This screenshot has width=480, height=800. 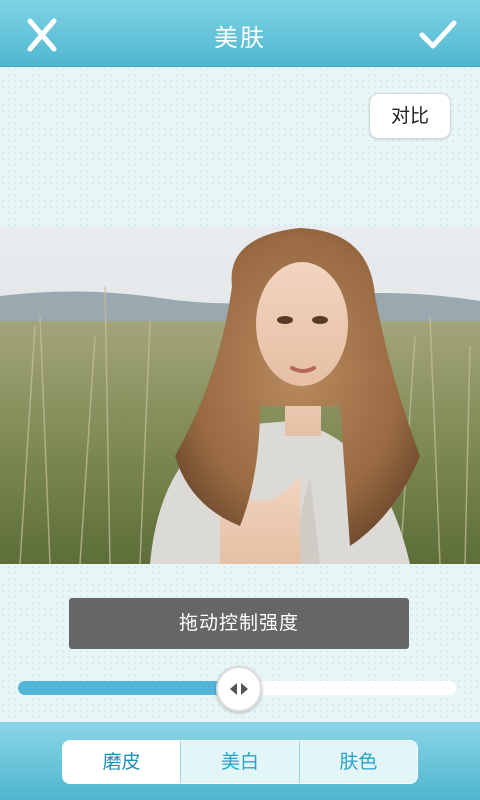 I want to click on skin-mode-tabs: 磨皮 美白 肤色, so click(x=240, y=762).